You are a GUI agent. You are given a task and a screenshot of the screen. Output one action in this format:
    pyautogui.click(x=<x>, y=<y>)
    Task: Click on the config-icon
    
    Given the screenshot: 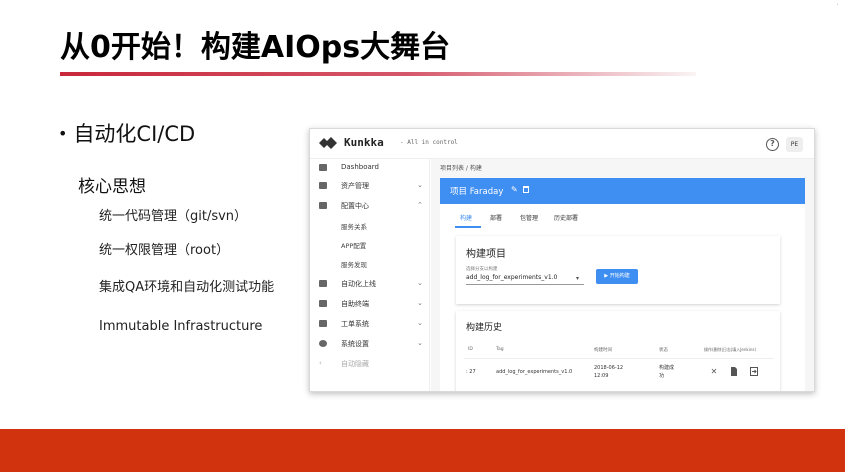 What is the action you would take?
    pyautogui.click(x=323, y=205)
    